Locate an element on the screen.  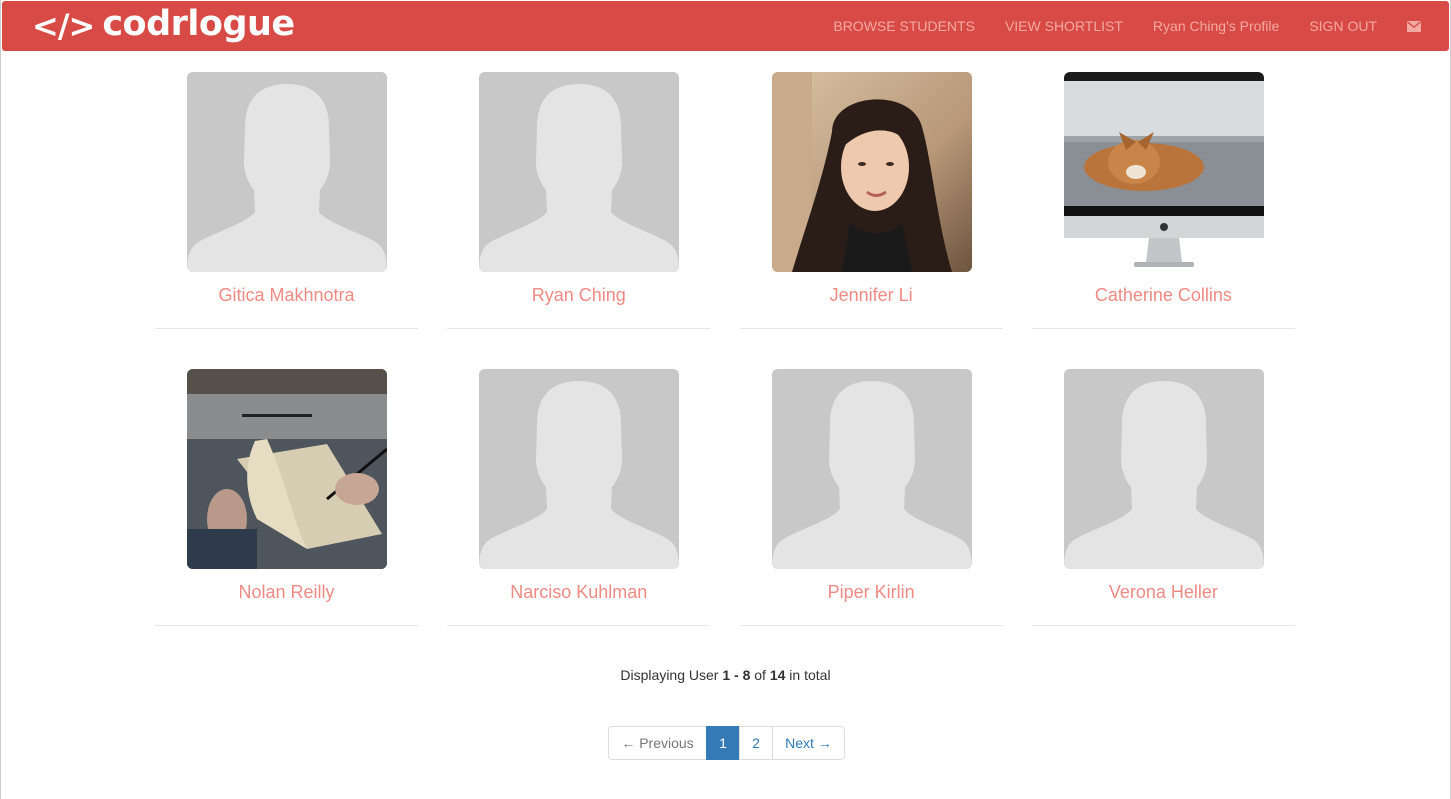
brand-logo: </> codrlogue is located at coordinates (148, 26).